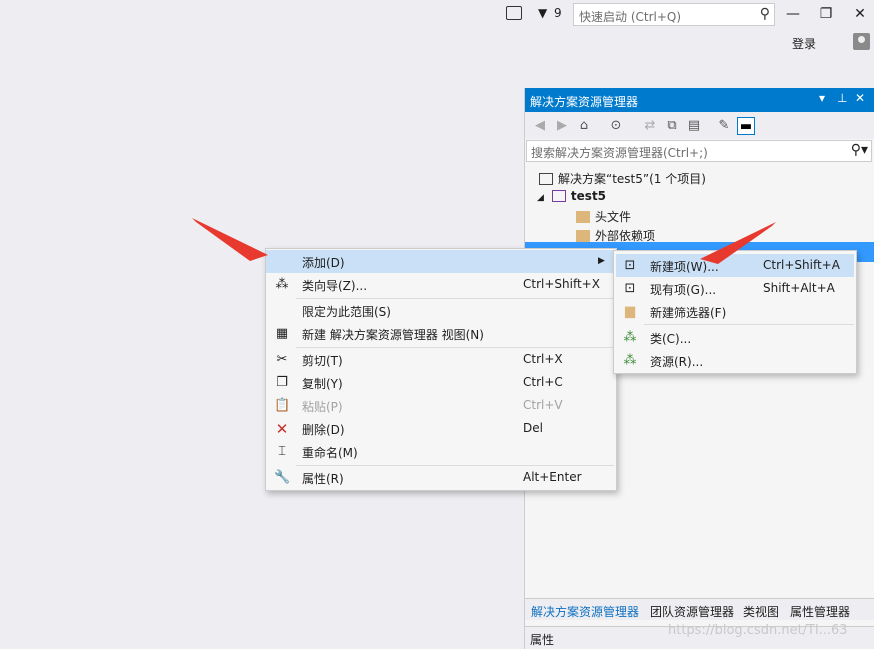 The height and width of the screenshot is (649, 874). What do you see at coordinates (758, 630) in the screenshot?
I see `watermark: https://blog.csdn.net/Tl...63` at bounding box center [758, 630].